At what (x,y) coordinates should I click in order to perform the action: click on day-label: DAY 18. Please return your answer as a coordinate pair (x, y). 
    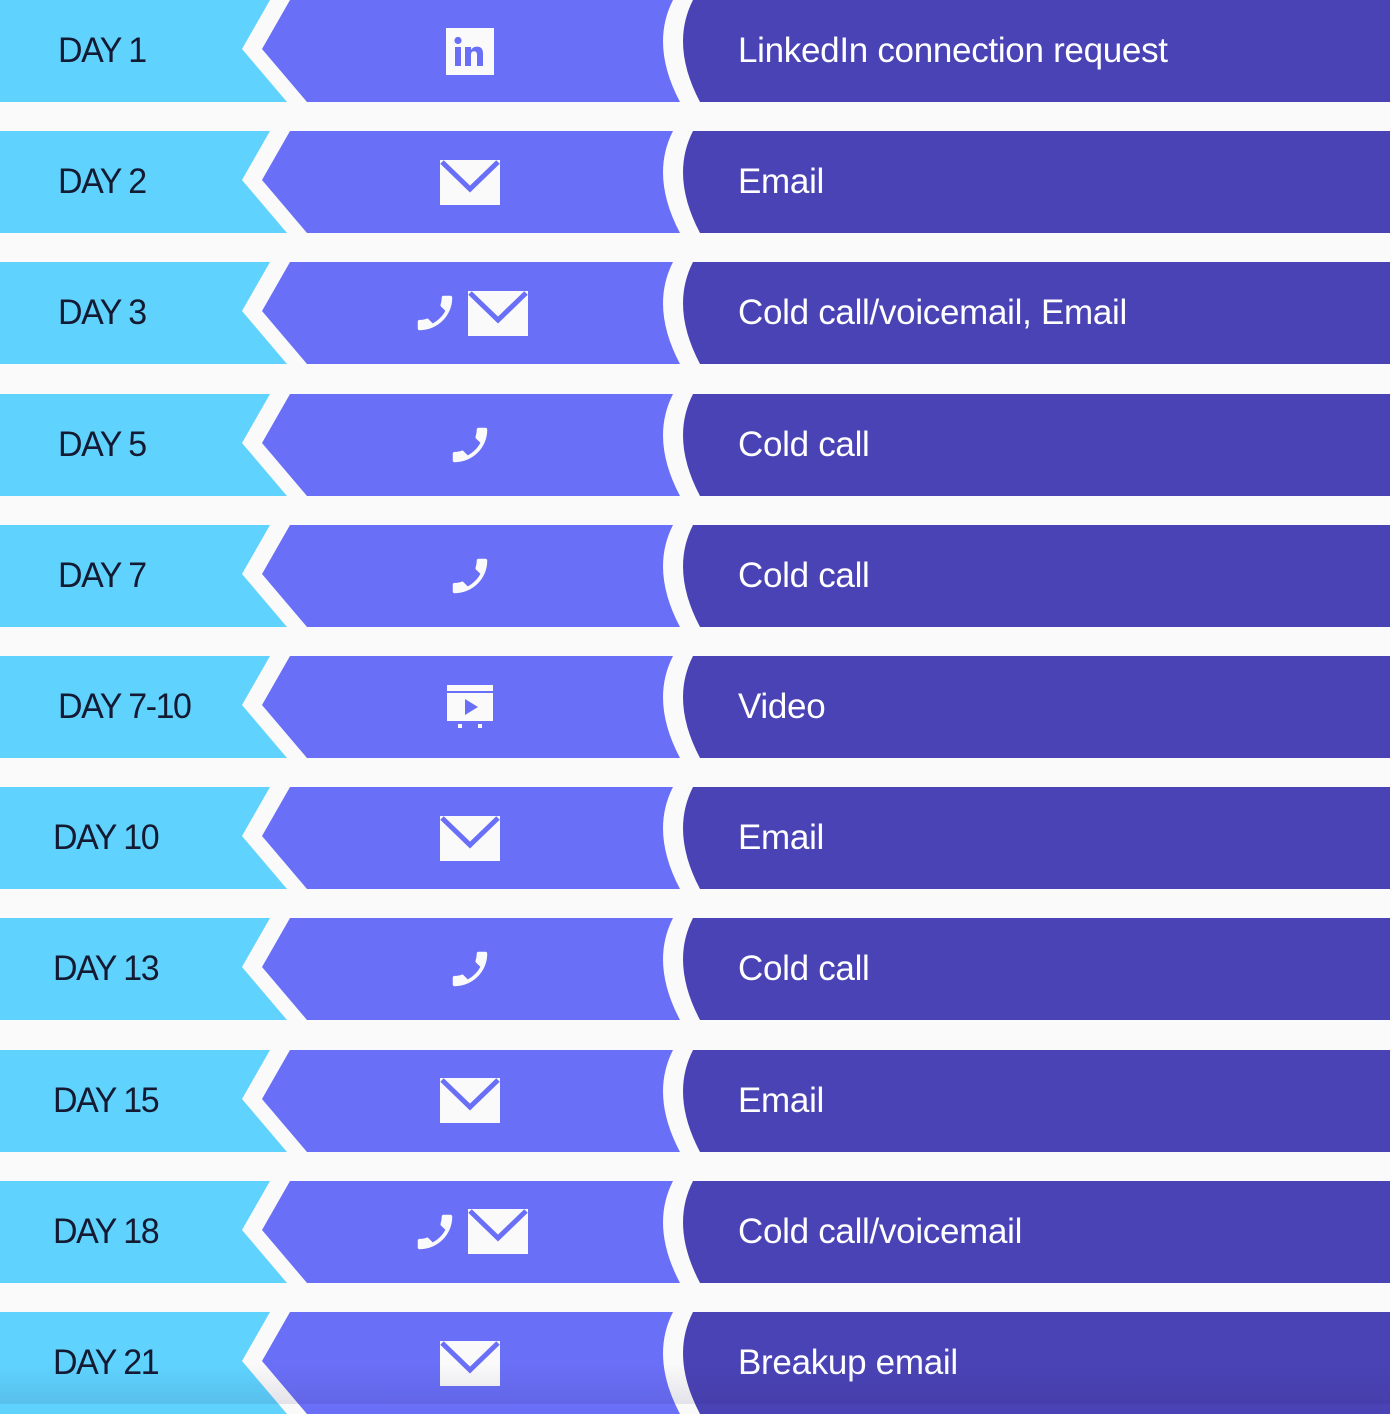
    Looking at the image, I should click on (106, 1231).